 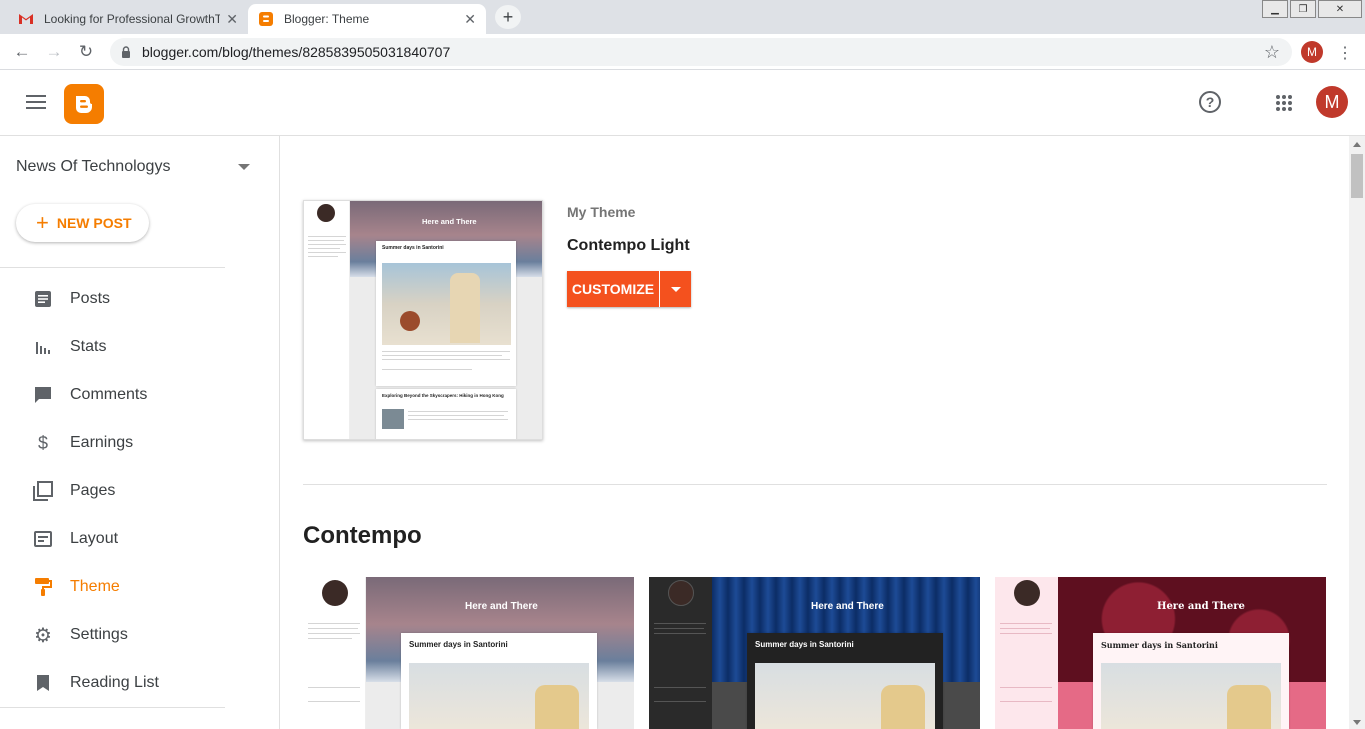 What do you see at coordinates (1272, 52) in the screenshot?
I see `bookmark-star-icon: ☆` at bounding box center [1272, 52].